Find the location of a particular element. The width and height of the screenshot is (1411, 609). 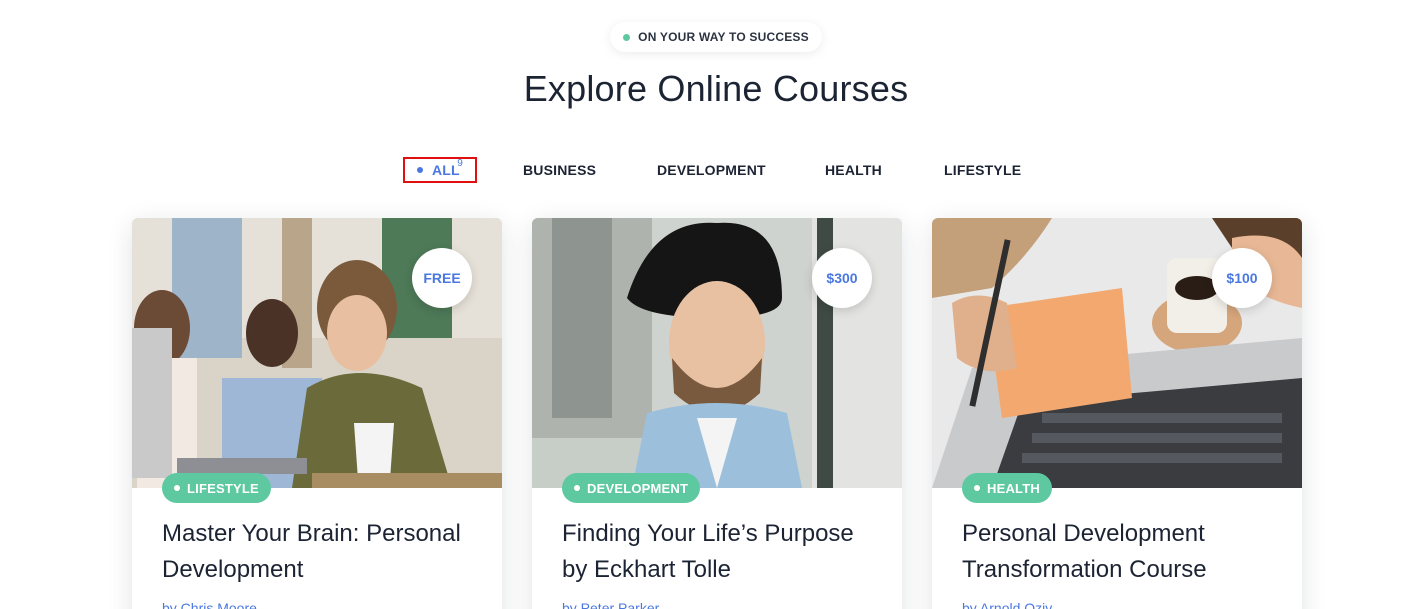

filter-count: 9 is located at coordinates (460, 163).